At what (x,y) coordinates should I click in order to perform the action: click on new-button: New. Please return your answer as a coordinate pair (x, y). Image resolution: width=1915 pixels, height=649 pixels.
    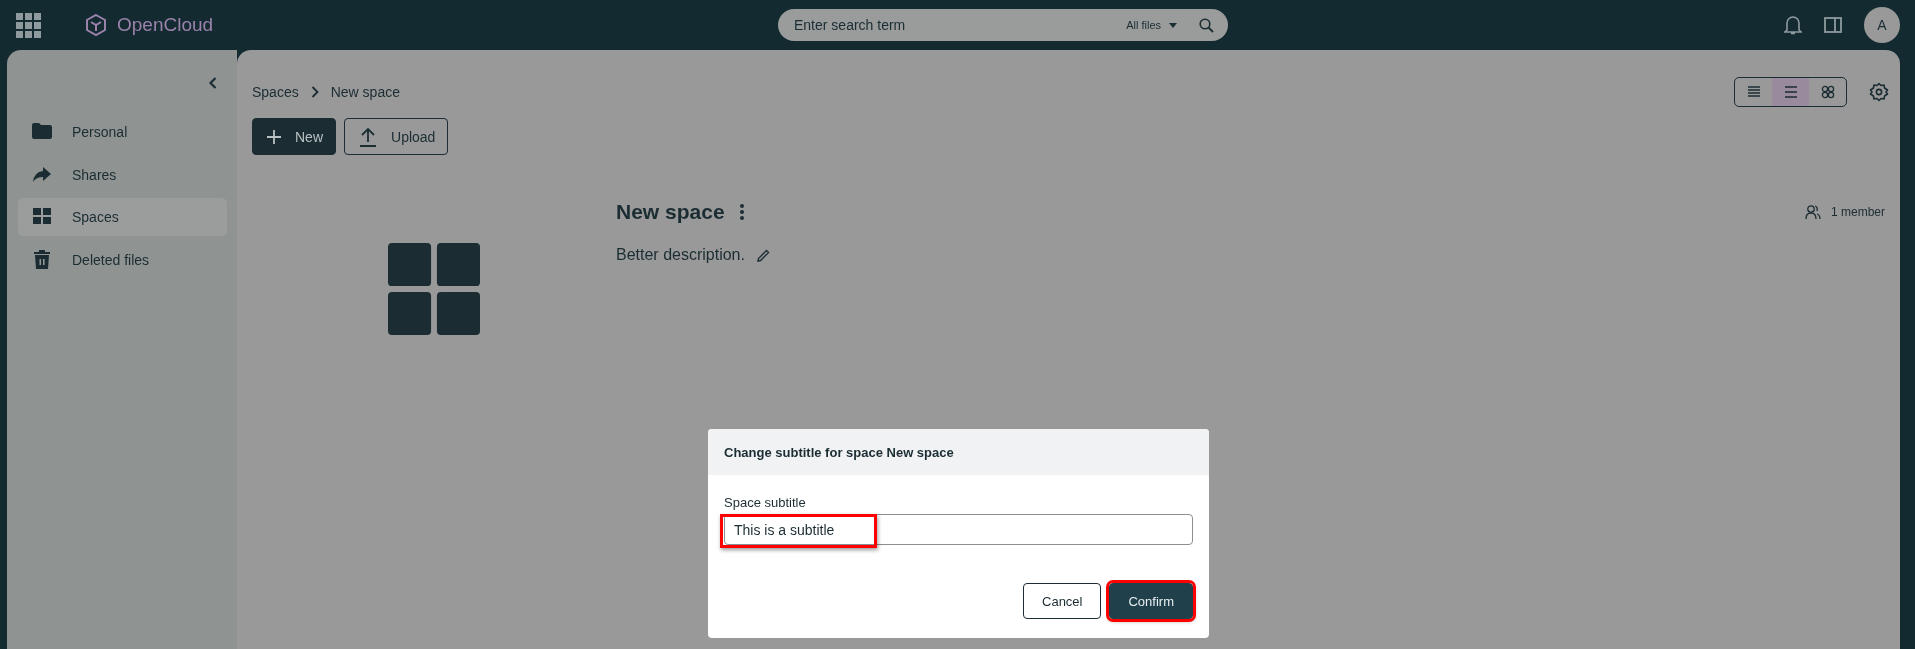
    Looking at the image, I should click on (294, 136).